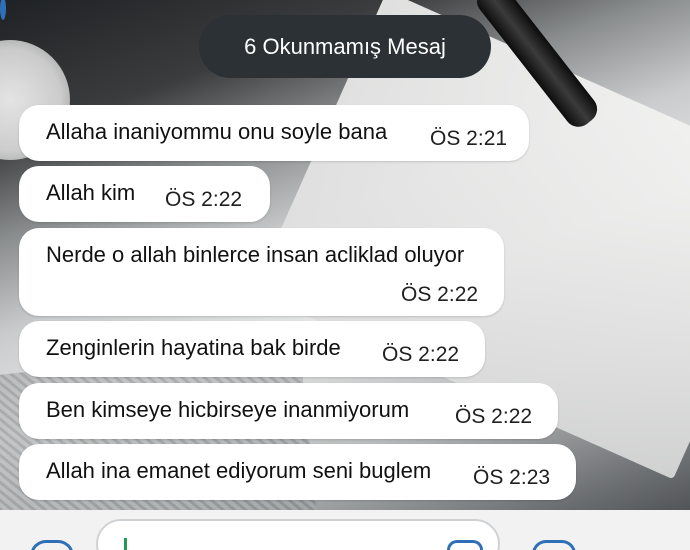  Describe the element at coordinates (554, 545) in the screenshot. I see `camera-icon` at that location.